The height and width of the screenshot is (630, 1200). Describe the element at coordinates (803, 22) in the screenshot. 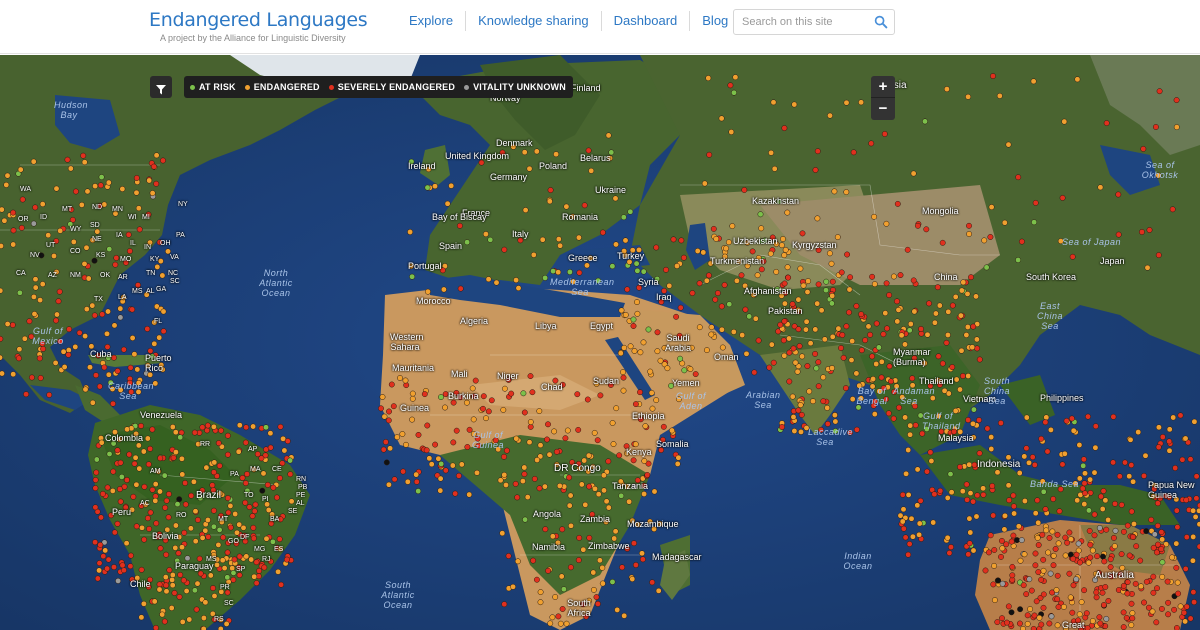

I see `search-input` at that location.